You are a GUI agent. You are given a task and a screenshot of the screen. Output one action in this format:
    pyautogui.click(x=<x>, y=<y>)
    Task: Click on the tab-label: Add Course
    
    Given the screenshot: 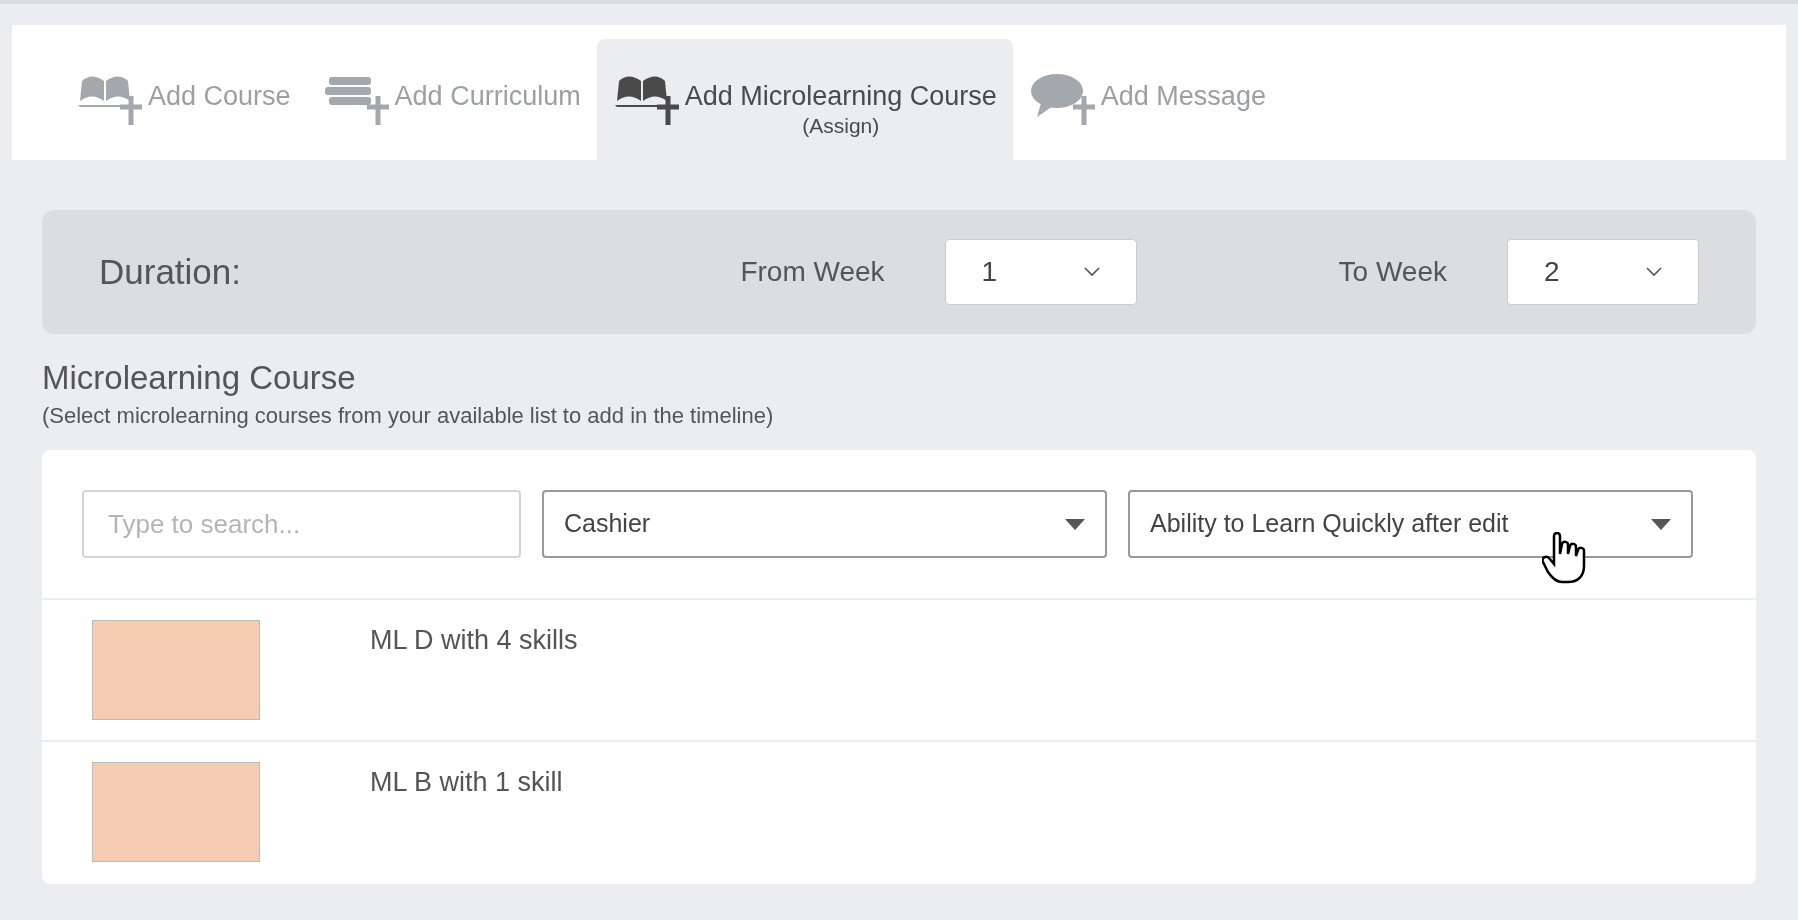 What is the action you would take?
    pyautogui.click(x=219, y=96)
    